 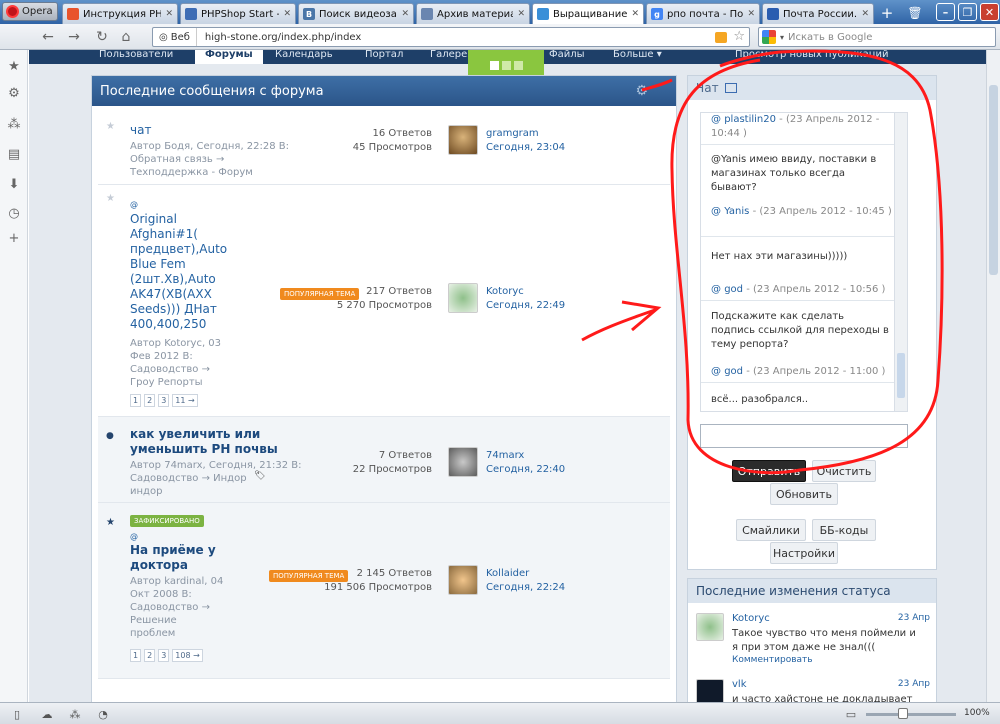 I want to click on zoom-icon: ▭, so click(x=851, y=714).